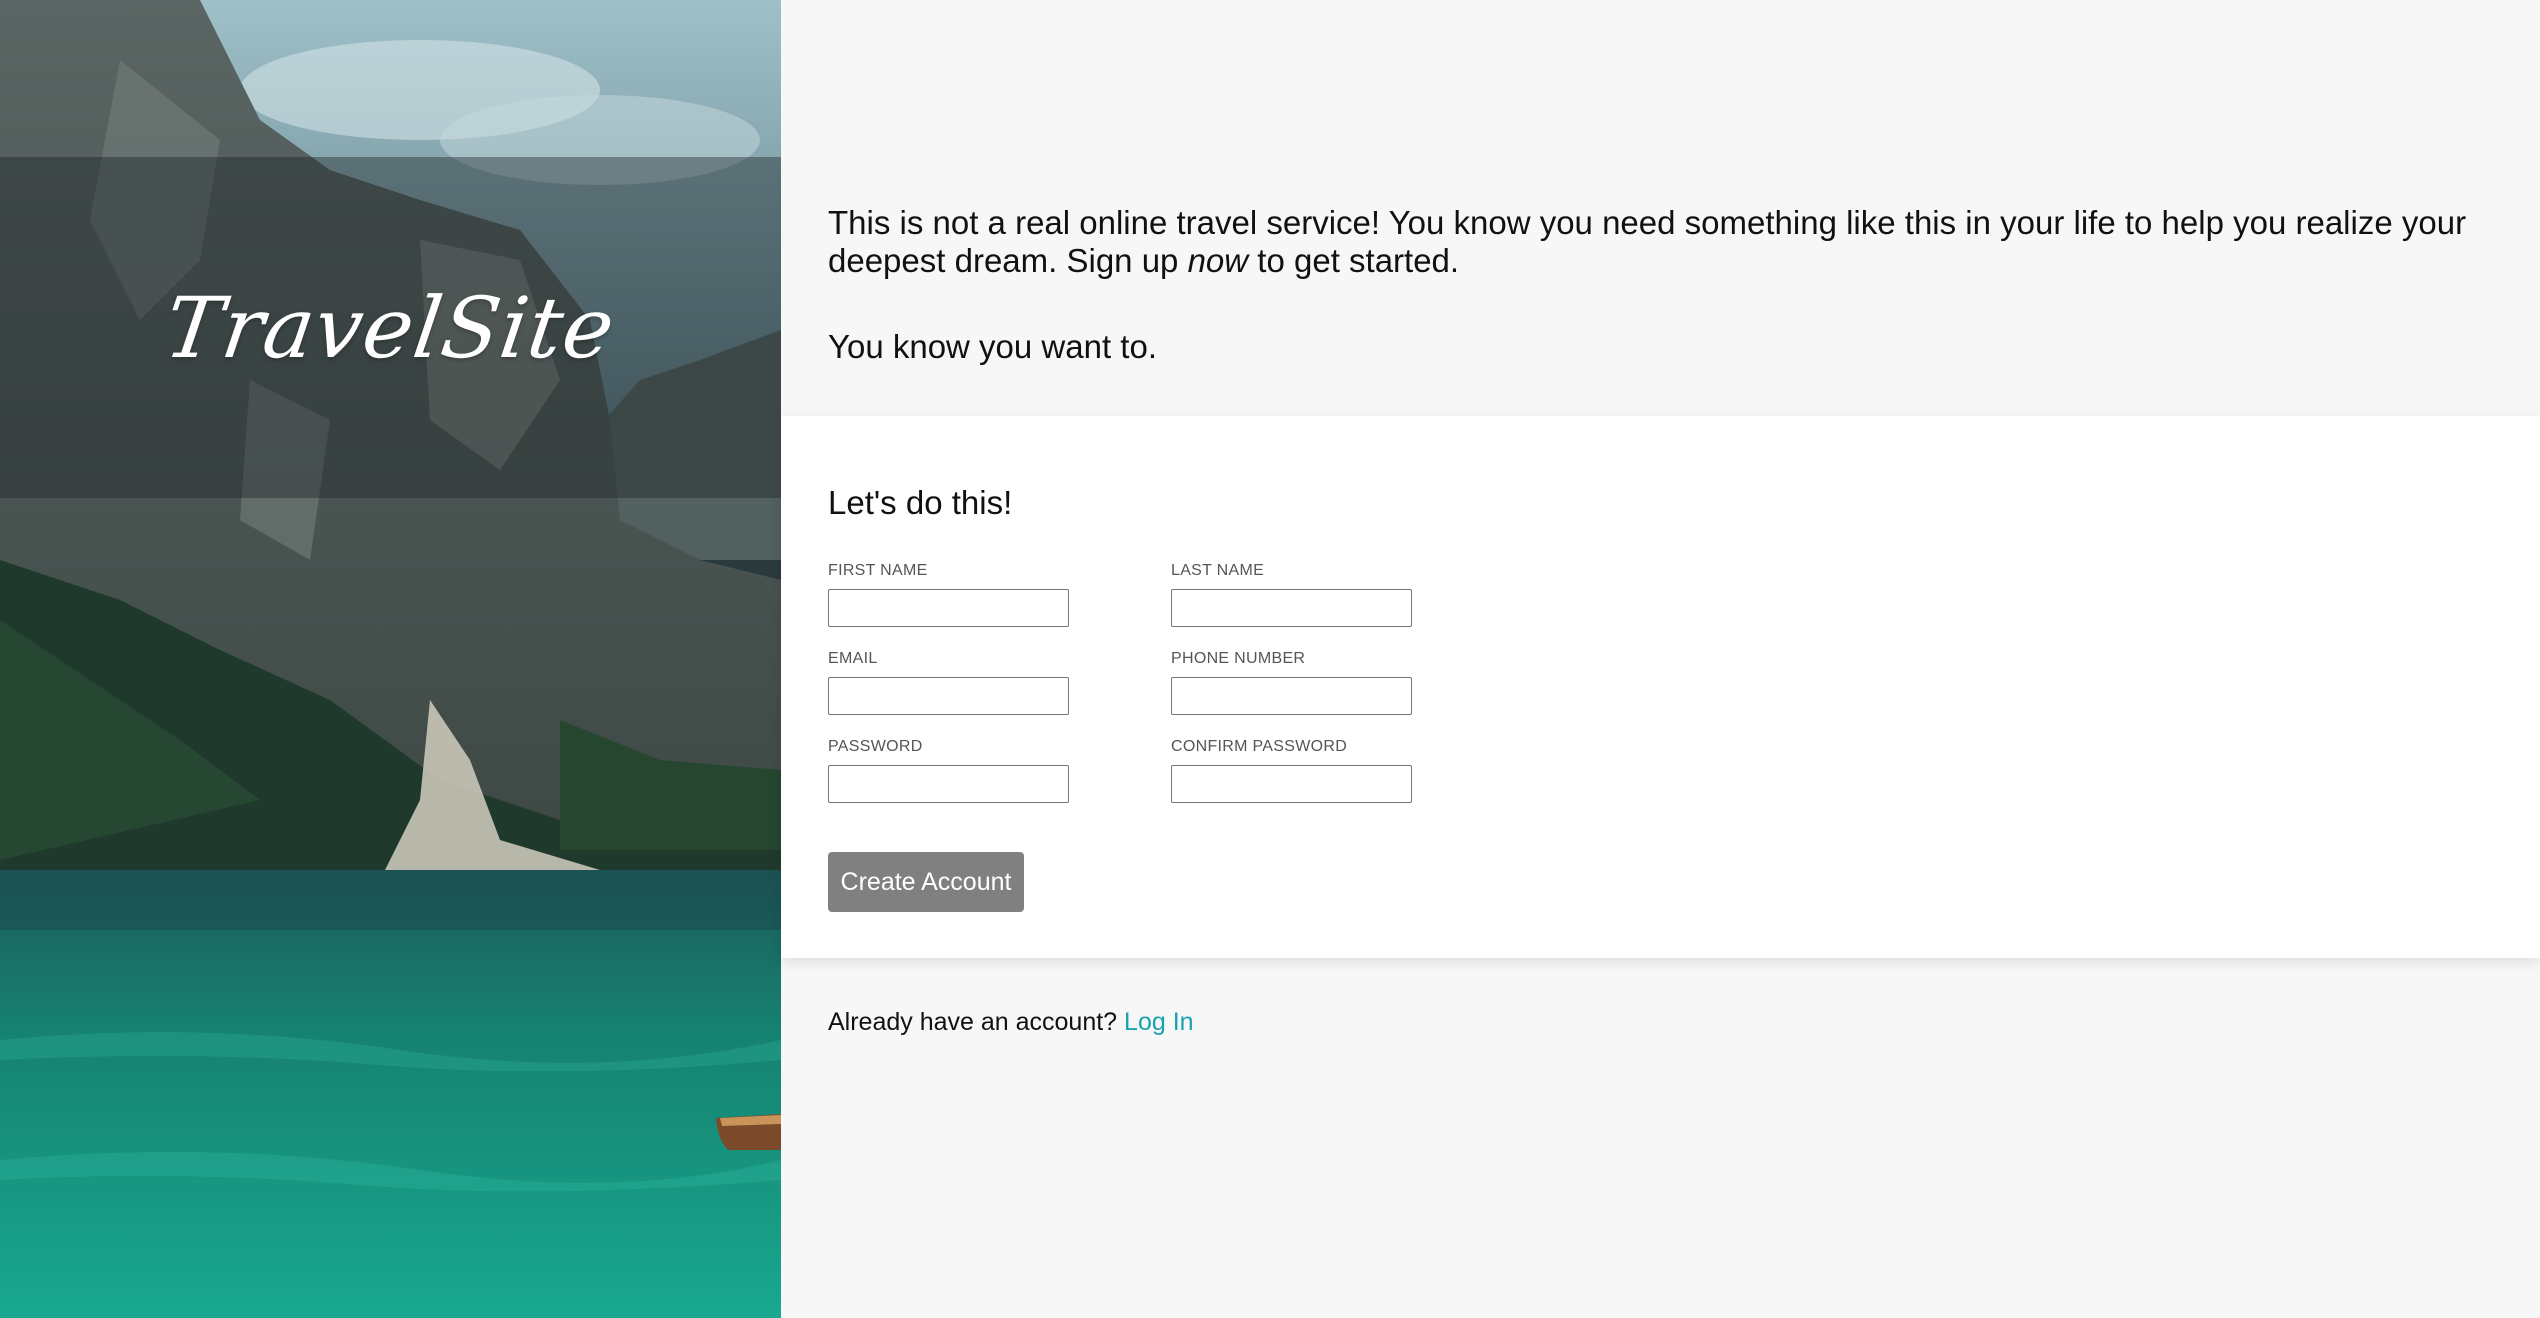  Describe the element at coordinates (853, 658) in the screenshot. I see `email-label: EMAIL` at that location.